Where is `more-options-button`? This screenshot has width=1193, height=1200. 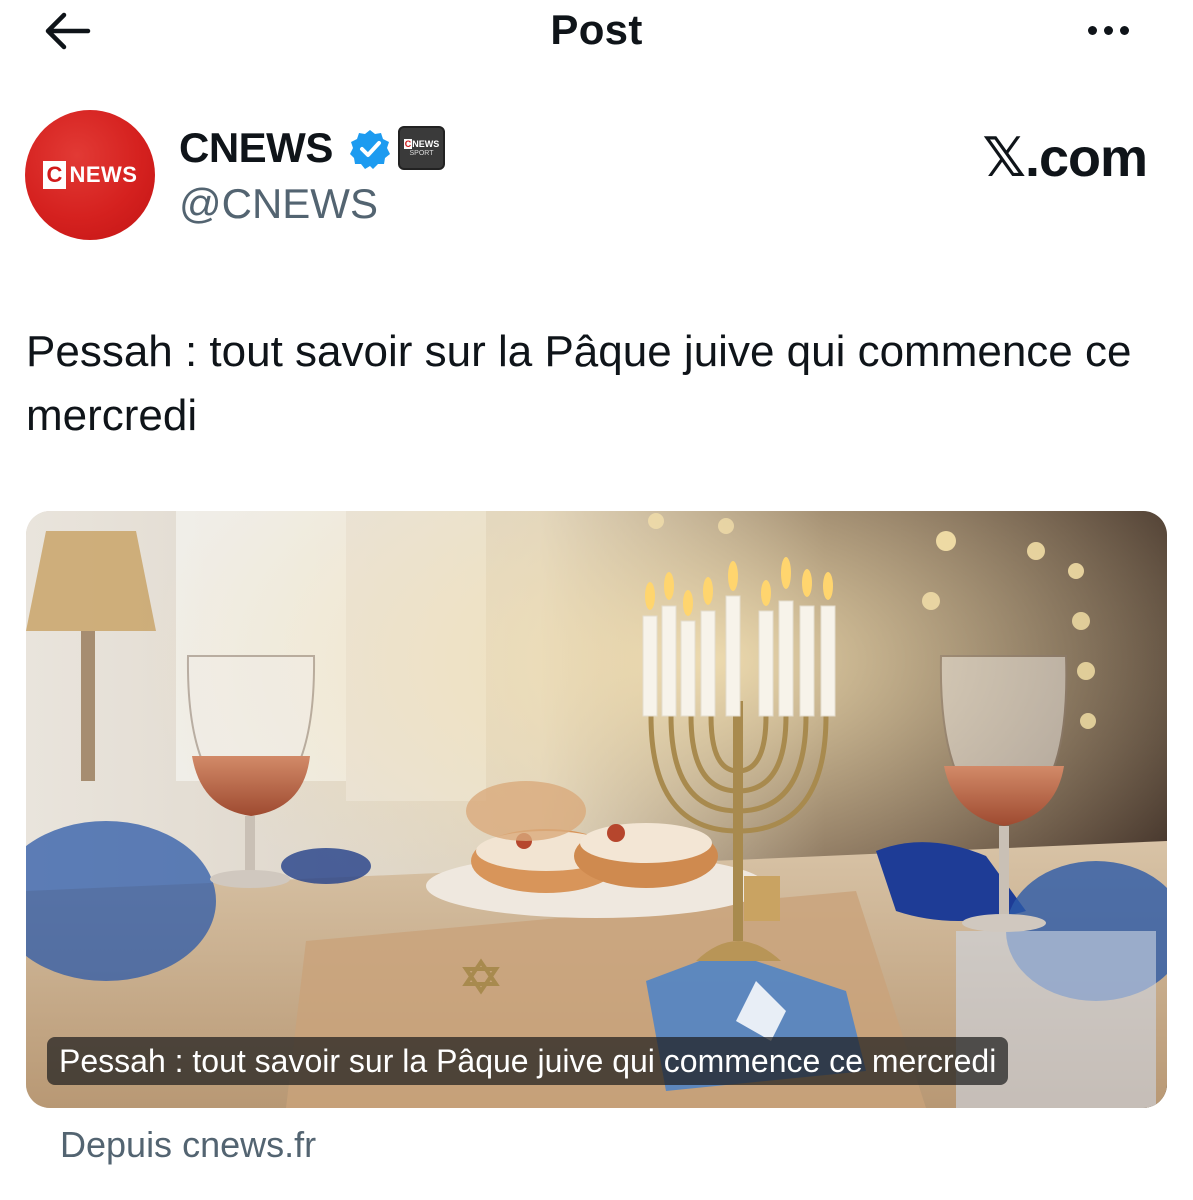
more-options-button is located at coordinates (1108, 30).